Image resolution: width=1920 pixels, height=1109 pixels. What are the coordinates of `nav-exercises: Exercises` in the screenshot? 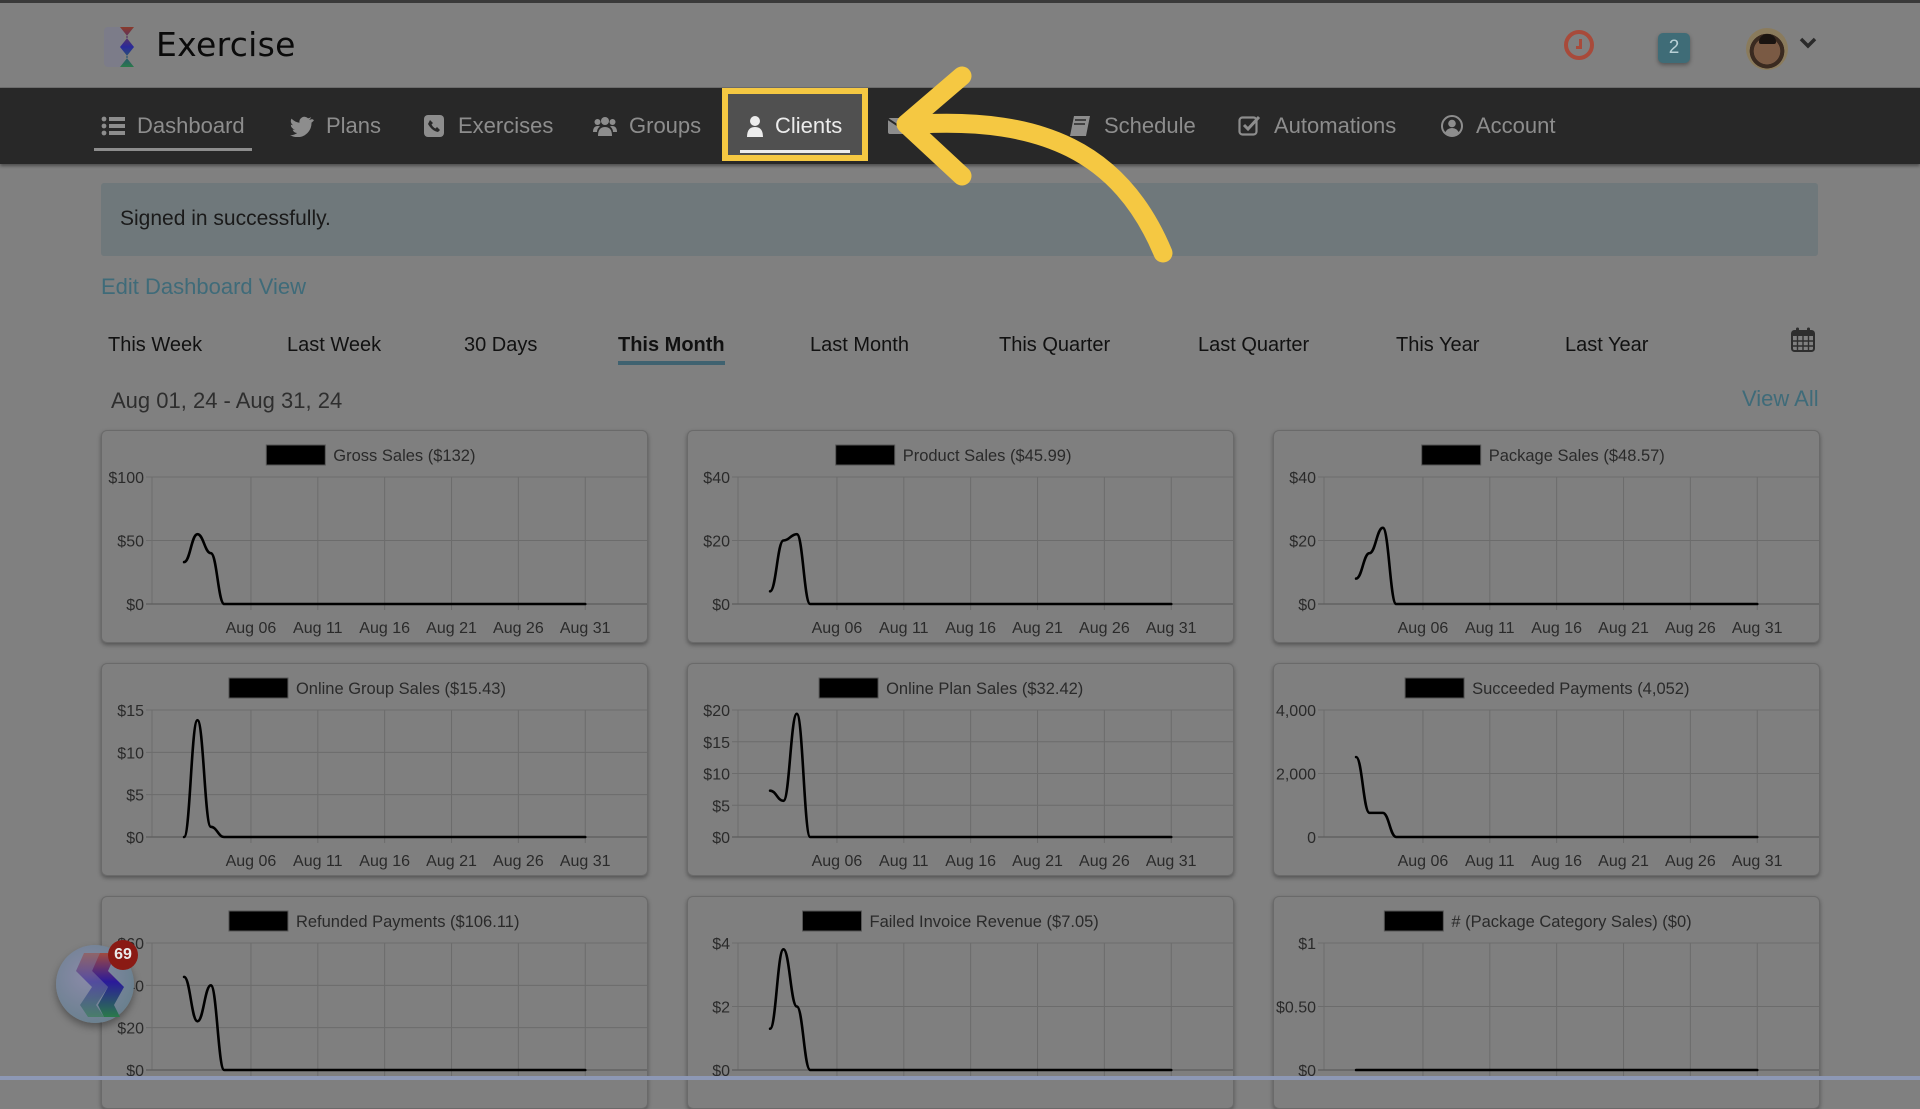 It's located at (487, 126).